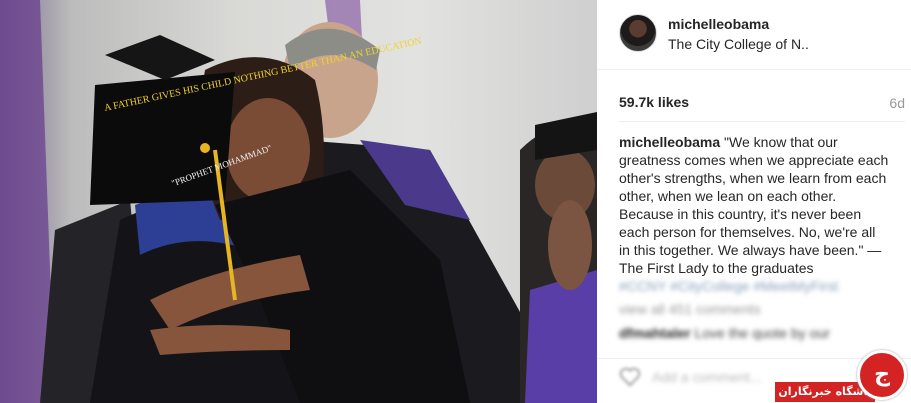 The image size is (911, 403). I want to click on heart-icon, so click(630, 377).